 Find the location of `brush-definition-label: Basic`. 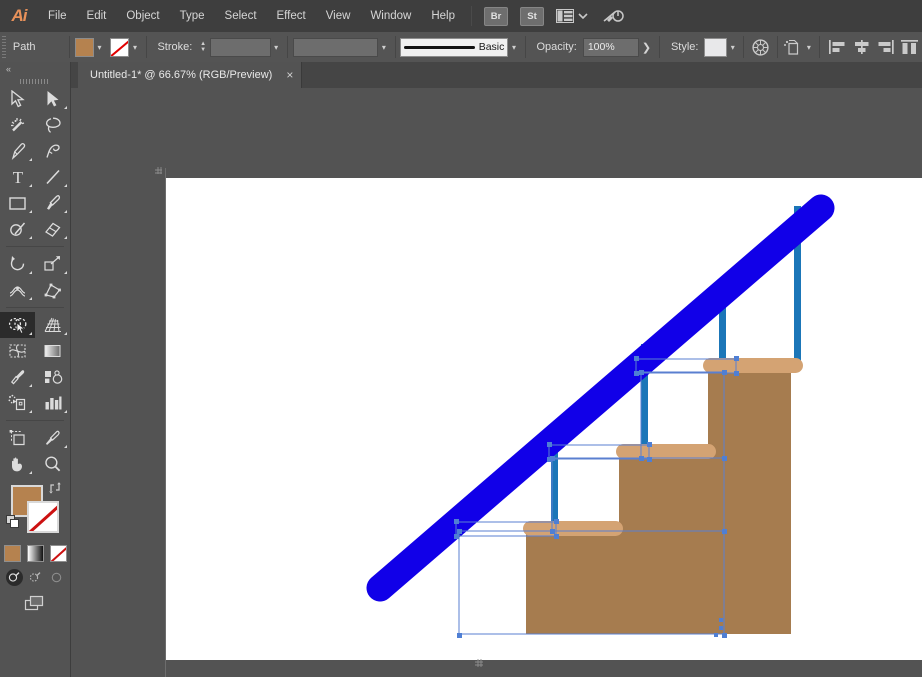

brush-definition-label: Basic is located at coordinates (491, 47).